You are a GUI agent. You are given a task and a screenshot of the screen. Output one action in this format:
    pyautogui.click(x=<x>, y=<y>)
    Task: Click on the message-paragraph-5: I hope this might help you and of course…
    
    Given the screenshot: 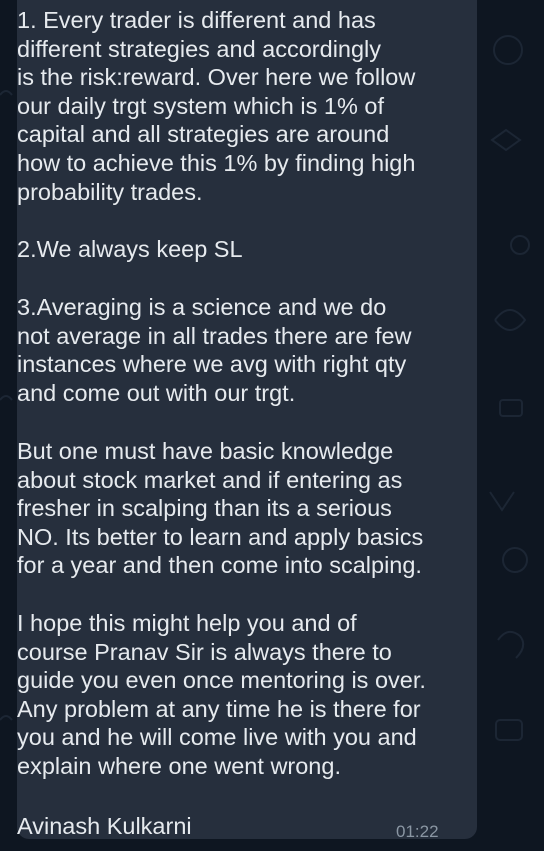 What is the action you would take?
    pyautogui.click(x=221, y=694)
    